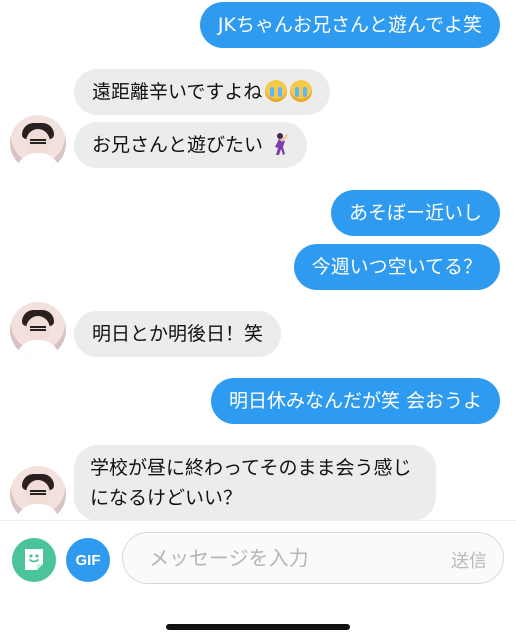 Image resolution: width=516 pixels, height=640 pixels. I want to click on message-input, so click(284, 558).